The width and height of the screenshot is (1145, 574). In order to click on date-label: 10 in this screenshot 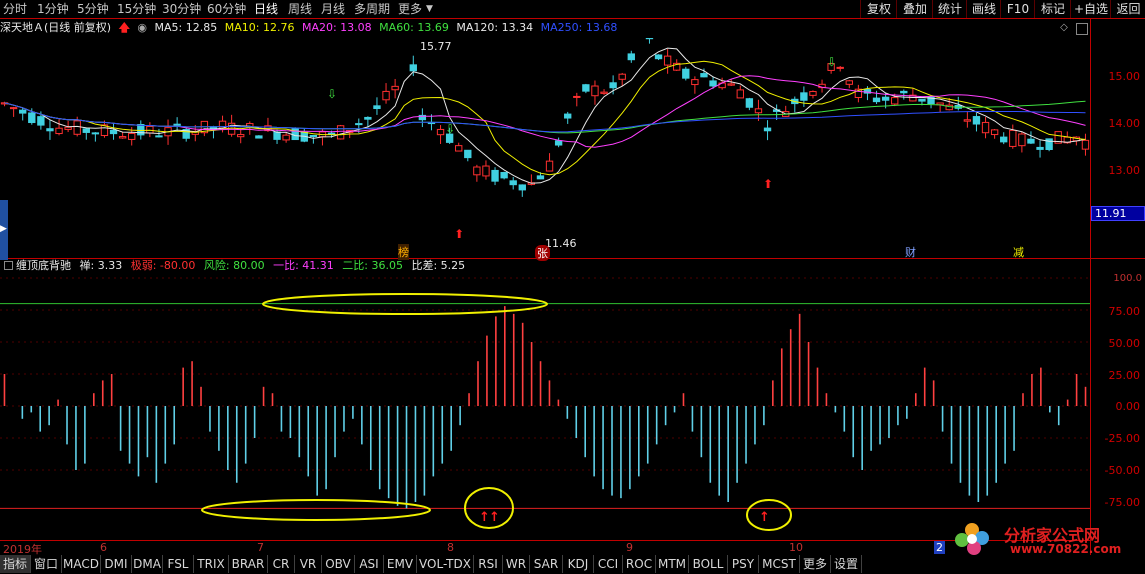, I will do `click(796, 547)`.